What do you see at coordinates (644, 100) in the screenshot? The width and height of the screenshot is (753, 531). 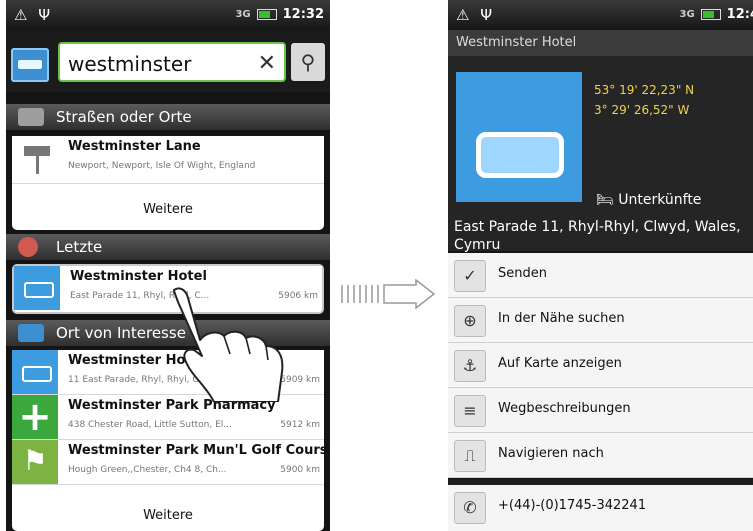 I see `coordinates: 53° 19' 22,23" N 3° 29' 26,52" W` at bounding box center [644, 100].